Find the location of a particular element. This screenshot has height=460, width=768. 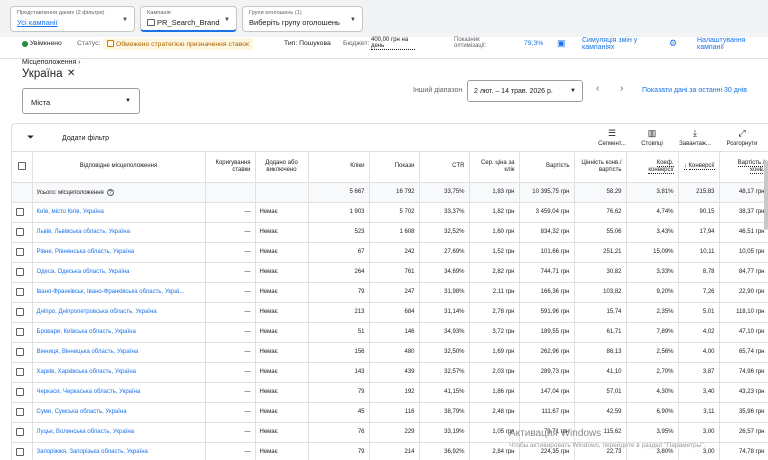

location-link: Луцьк, Волинська область, Україна is located at coordinates (119, 432).